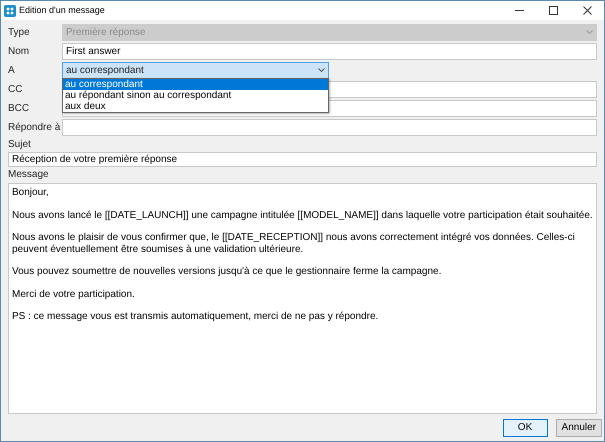 The image size is (605, 442). What do you see at coordinates (587, 10) in the screenshot?
I see `close-icon` at bounding box center [587, 10].